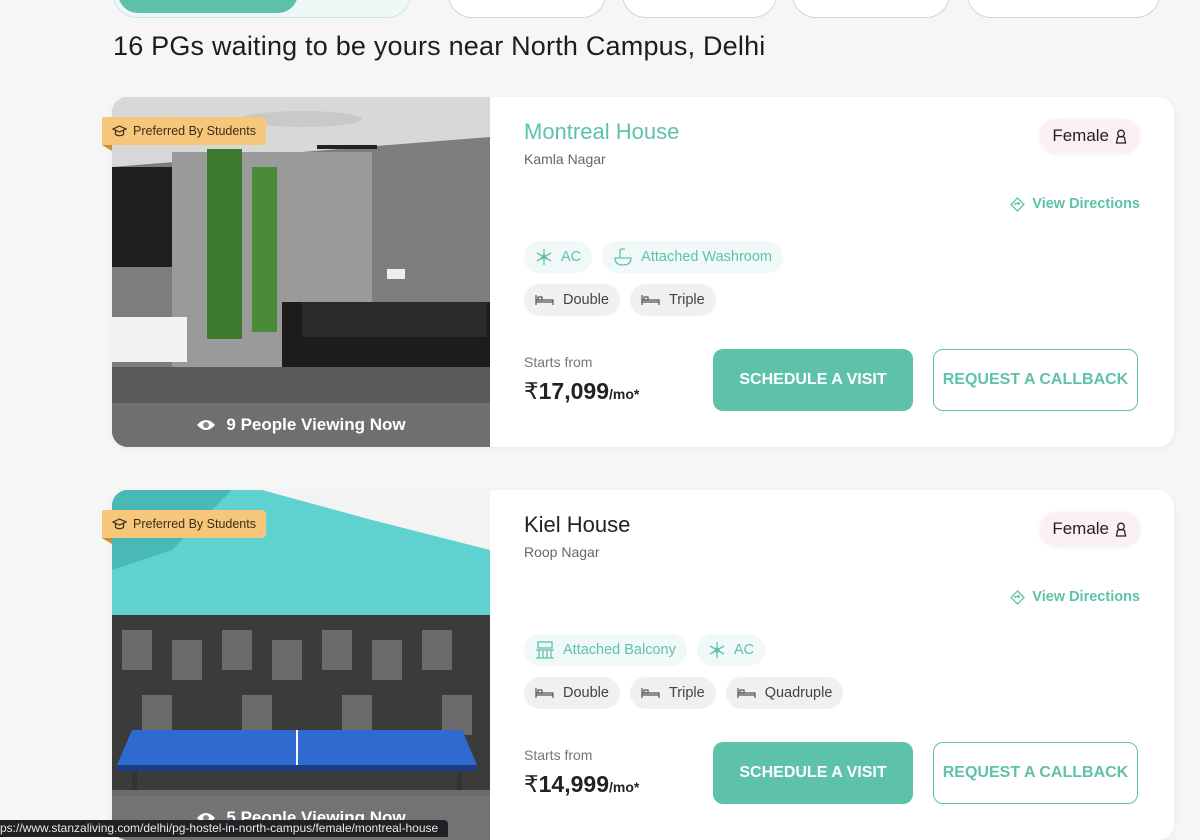  Describe the element at coordinates (562, 552) in the screenshot. I see `listing-locality: Roop Nagar` at that location.